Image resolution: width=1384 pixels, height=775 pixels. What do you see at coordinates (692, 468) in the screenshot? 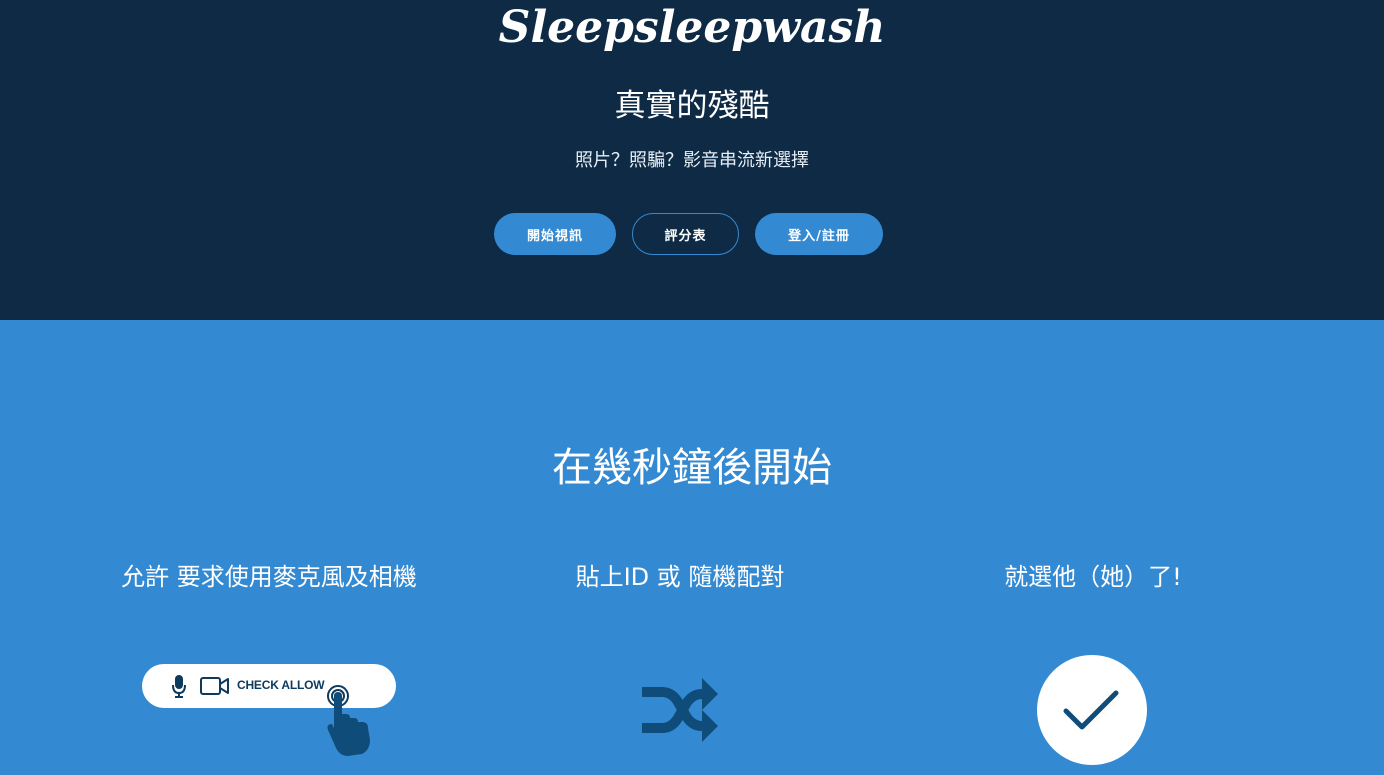
I see `steps-heading: 在幾秒鐘後開始` at bounding box center [692, 468].